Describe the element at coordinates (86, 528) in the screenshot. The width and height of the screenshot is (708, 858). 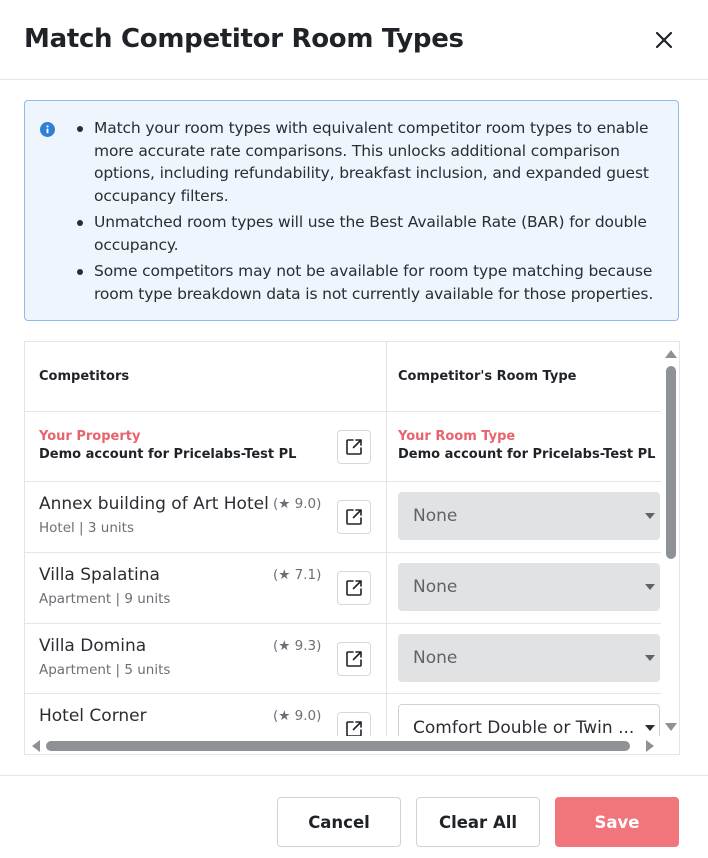
I see `competitor-meta: Hotel | 3 units` at that location.